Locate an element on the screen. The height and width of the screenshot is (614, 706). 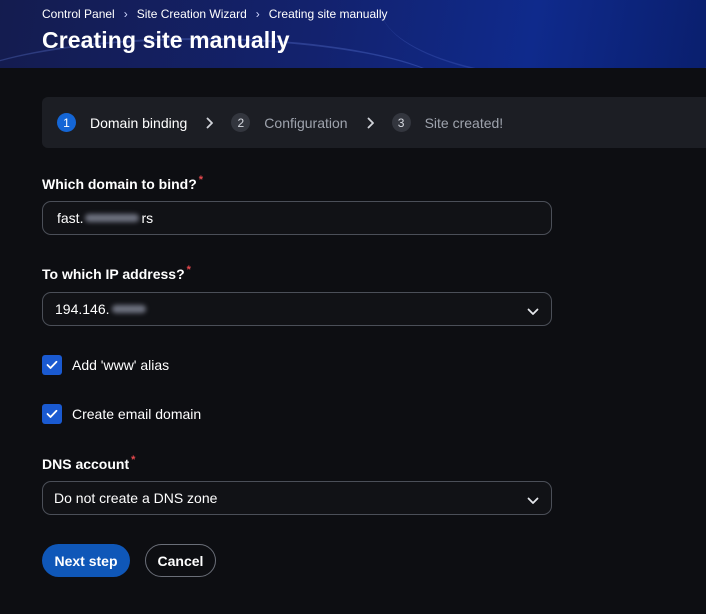
step-label: Site created! is located at coordinates (464, 122).